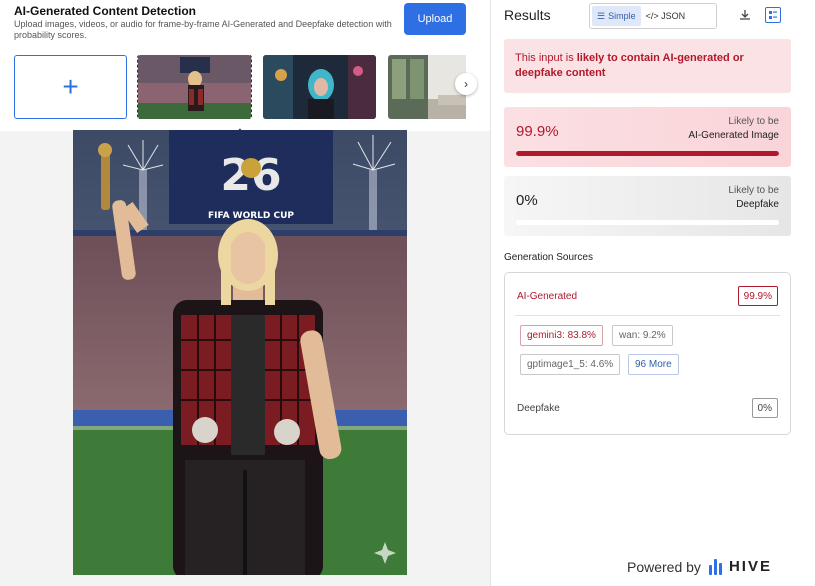  I want to click on next-thumbnails-button: ›, so click(466, 84).